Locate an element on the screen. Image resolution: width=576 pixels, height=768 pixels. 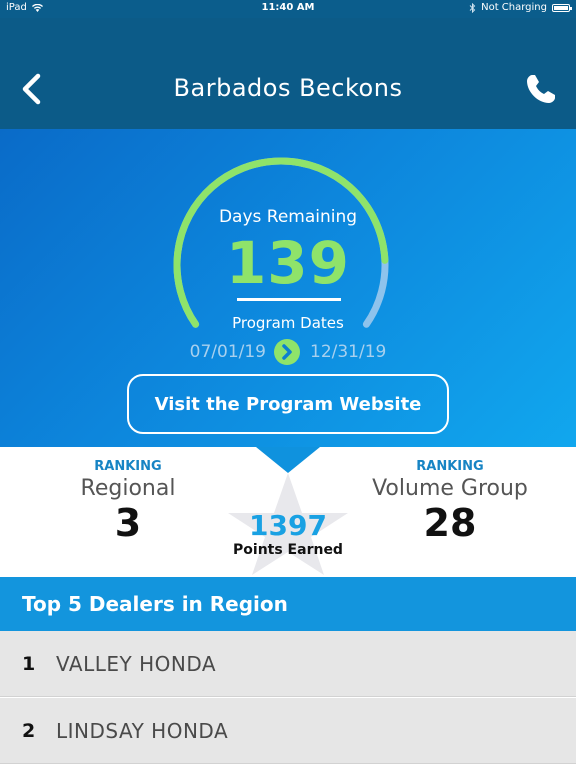
status-bar: iPad 11:40 AM Not Charging is located at coordinates (288, 9).